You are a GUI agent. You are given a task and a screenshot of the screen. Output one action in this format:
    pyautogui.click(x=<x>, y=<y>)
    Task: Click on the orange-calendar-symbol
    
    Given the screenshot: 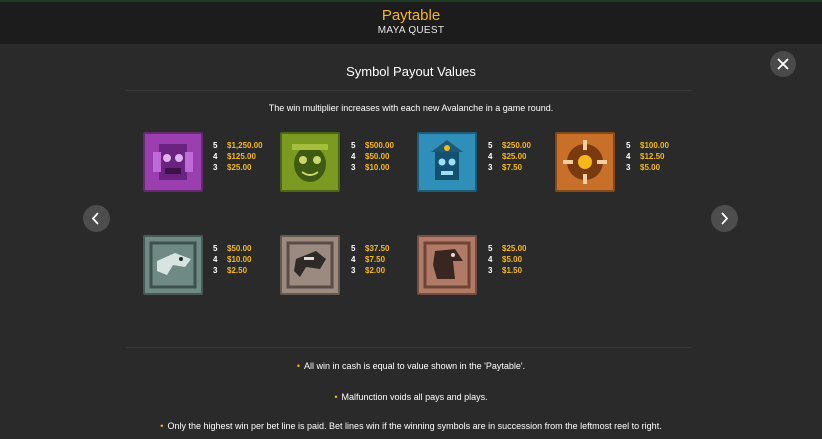 What is the action you would take?
    pyautogui.click(x=585, y=162)
    